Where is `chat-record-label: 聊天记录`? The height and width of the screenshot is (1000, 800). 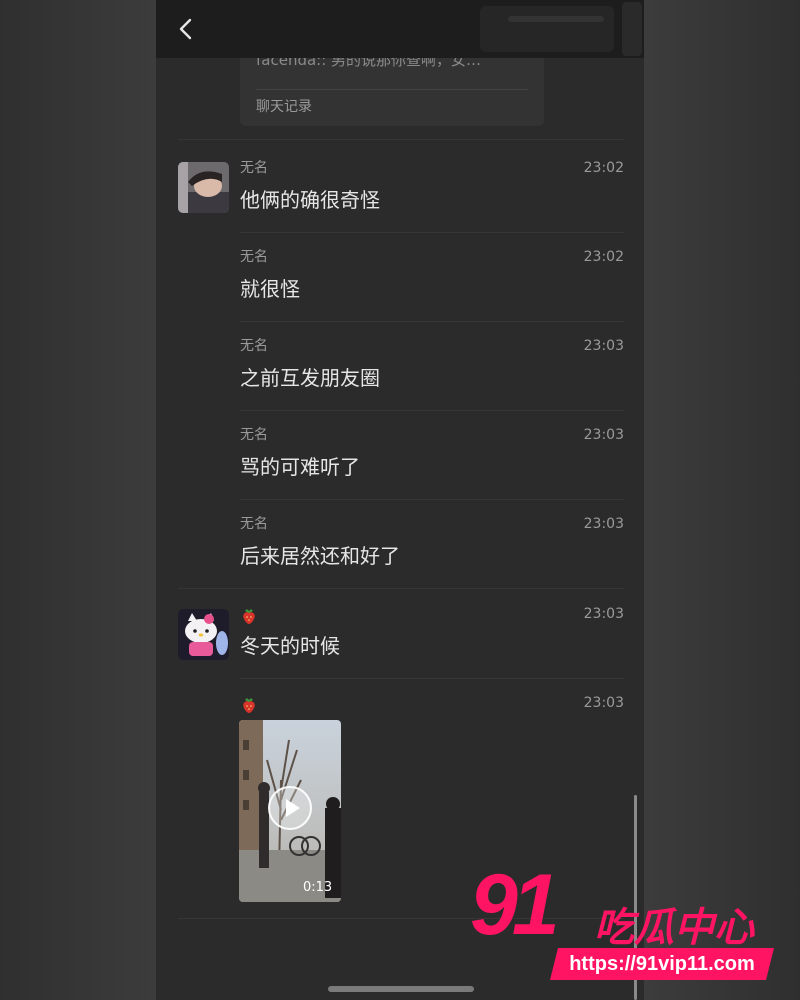
chat-record-label: 聊天记录 is located at coordinates (284, 107).